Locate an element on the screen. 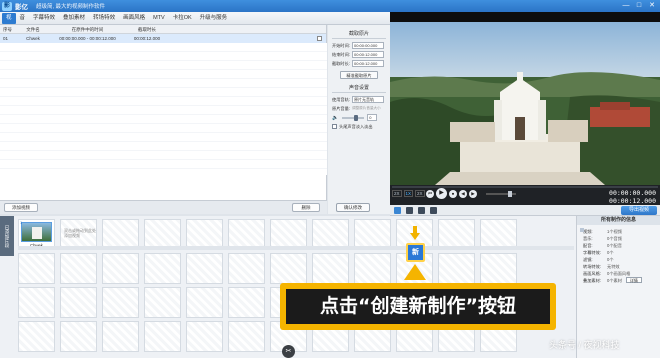  total-time: 00:00:12.000 is located at coordinates (632, 201).